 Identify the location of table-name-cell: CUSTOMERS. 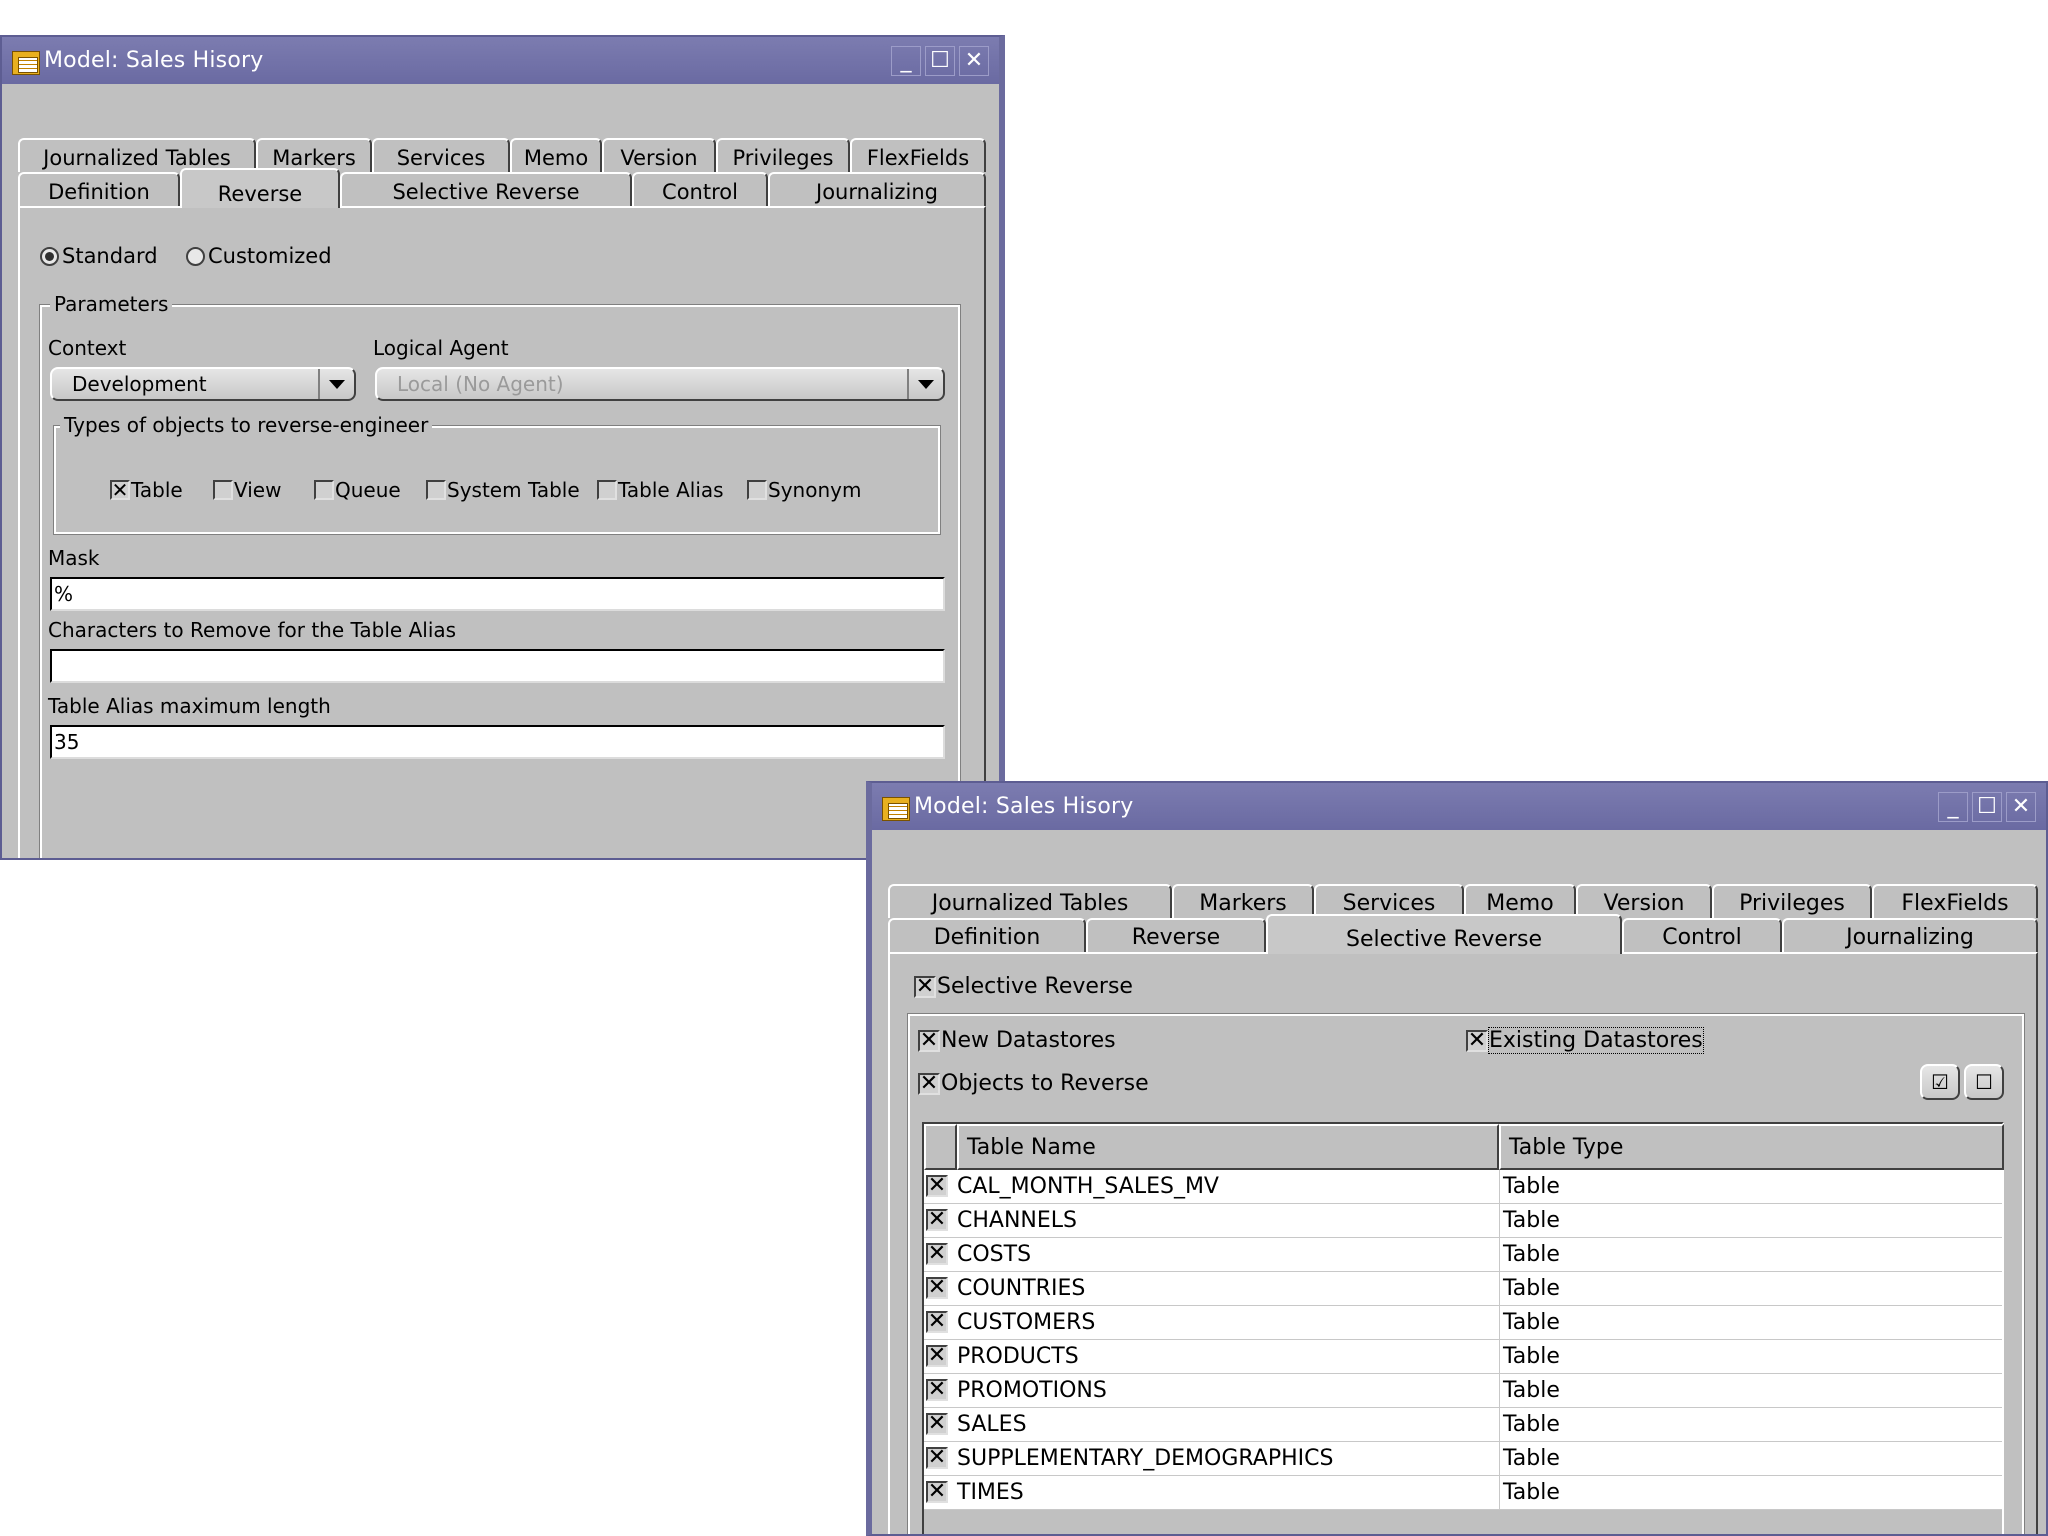
(1026, 1322).